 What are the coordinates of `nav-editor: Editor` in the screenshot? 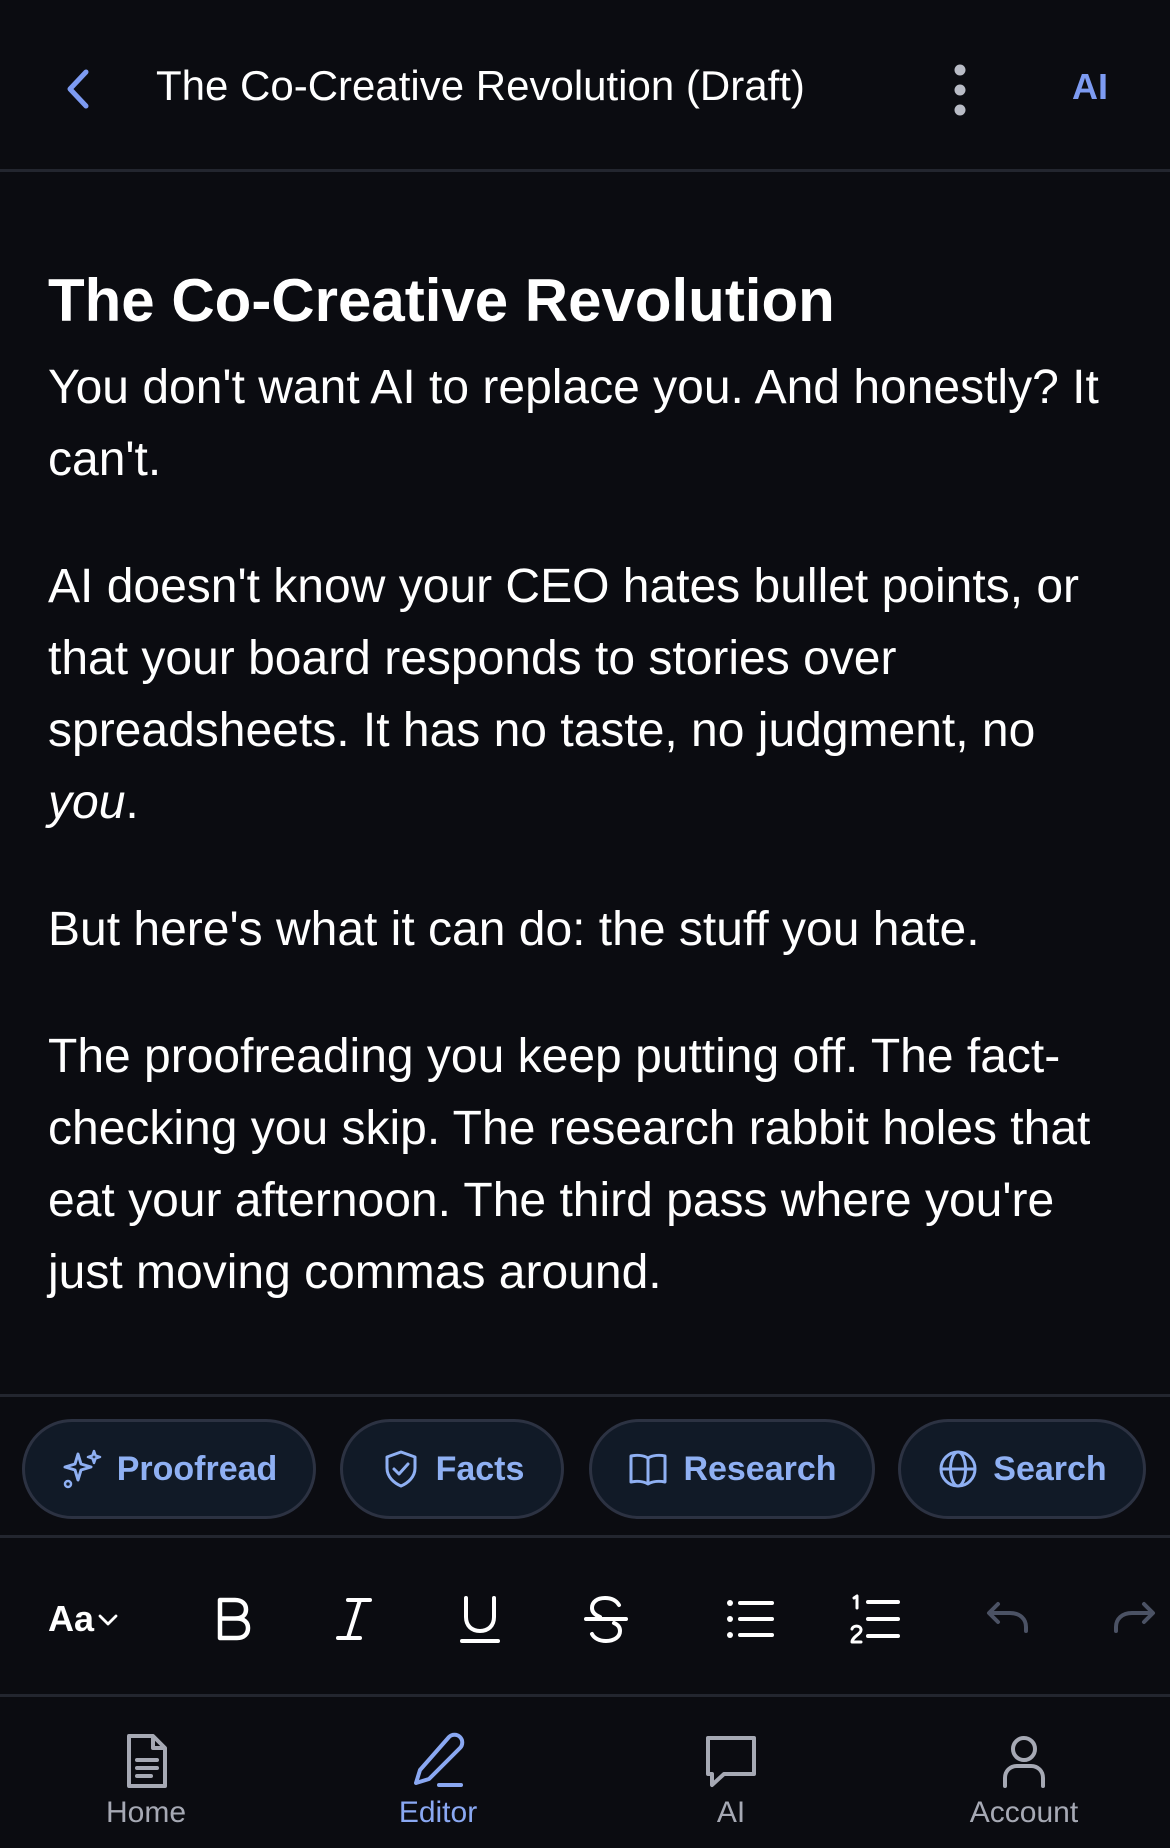 It's located at (438, 1780).